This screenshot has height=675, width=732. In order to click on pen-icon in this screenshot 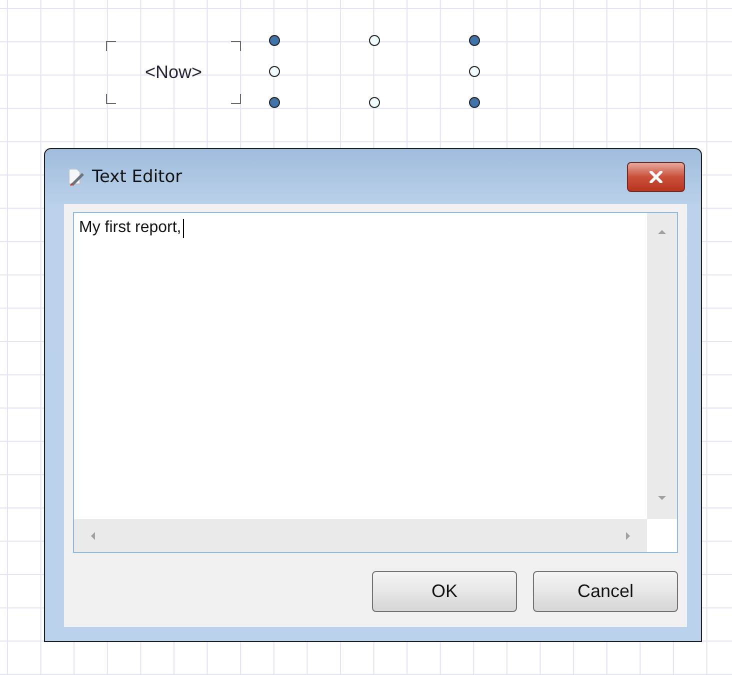, I will do `click(76, 176)`.